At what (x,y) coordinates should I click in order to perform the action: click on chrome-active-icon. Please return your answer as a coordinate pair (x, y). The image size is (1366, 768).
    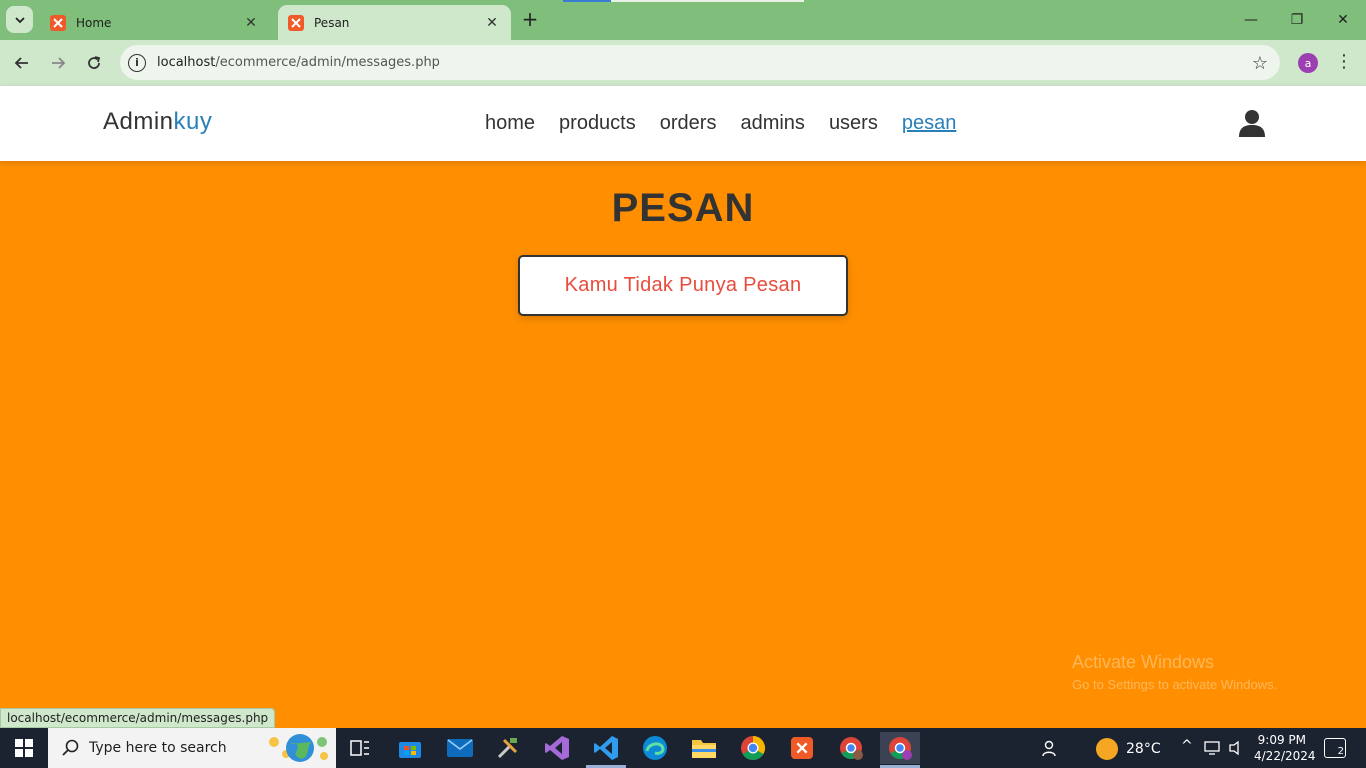
    Looking at the image, I should click on (900, 748).